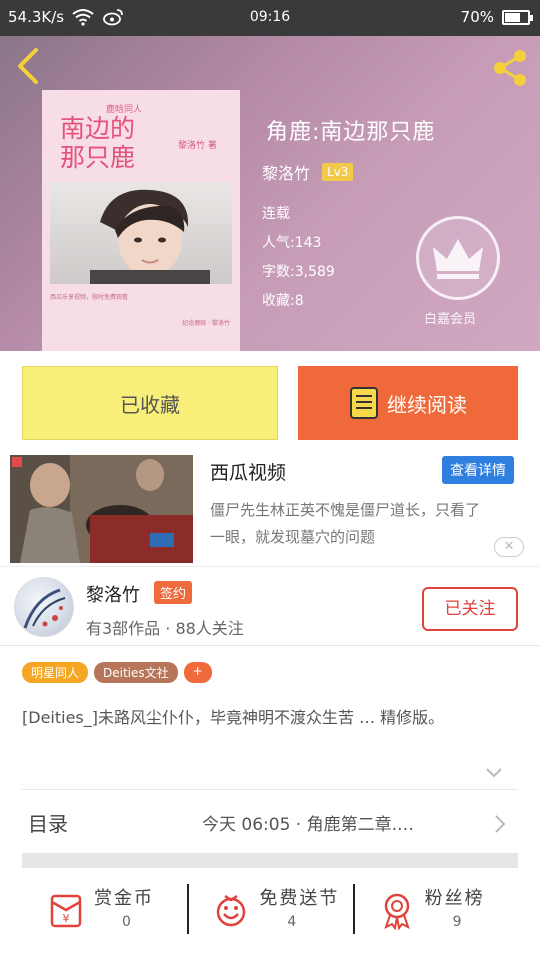 Image resolution: width=540 pixels, height=960 pixels. What do you see at coordinates (197, 672) in the screenshot?
I see `tag-add-button: +` at bounding box center [197, 672].